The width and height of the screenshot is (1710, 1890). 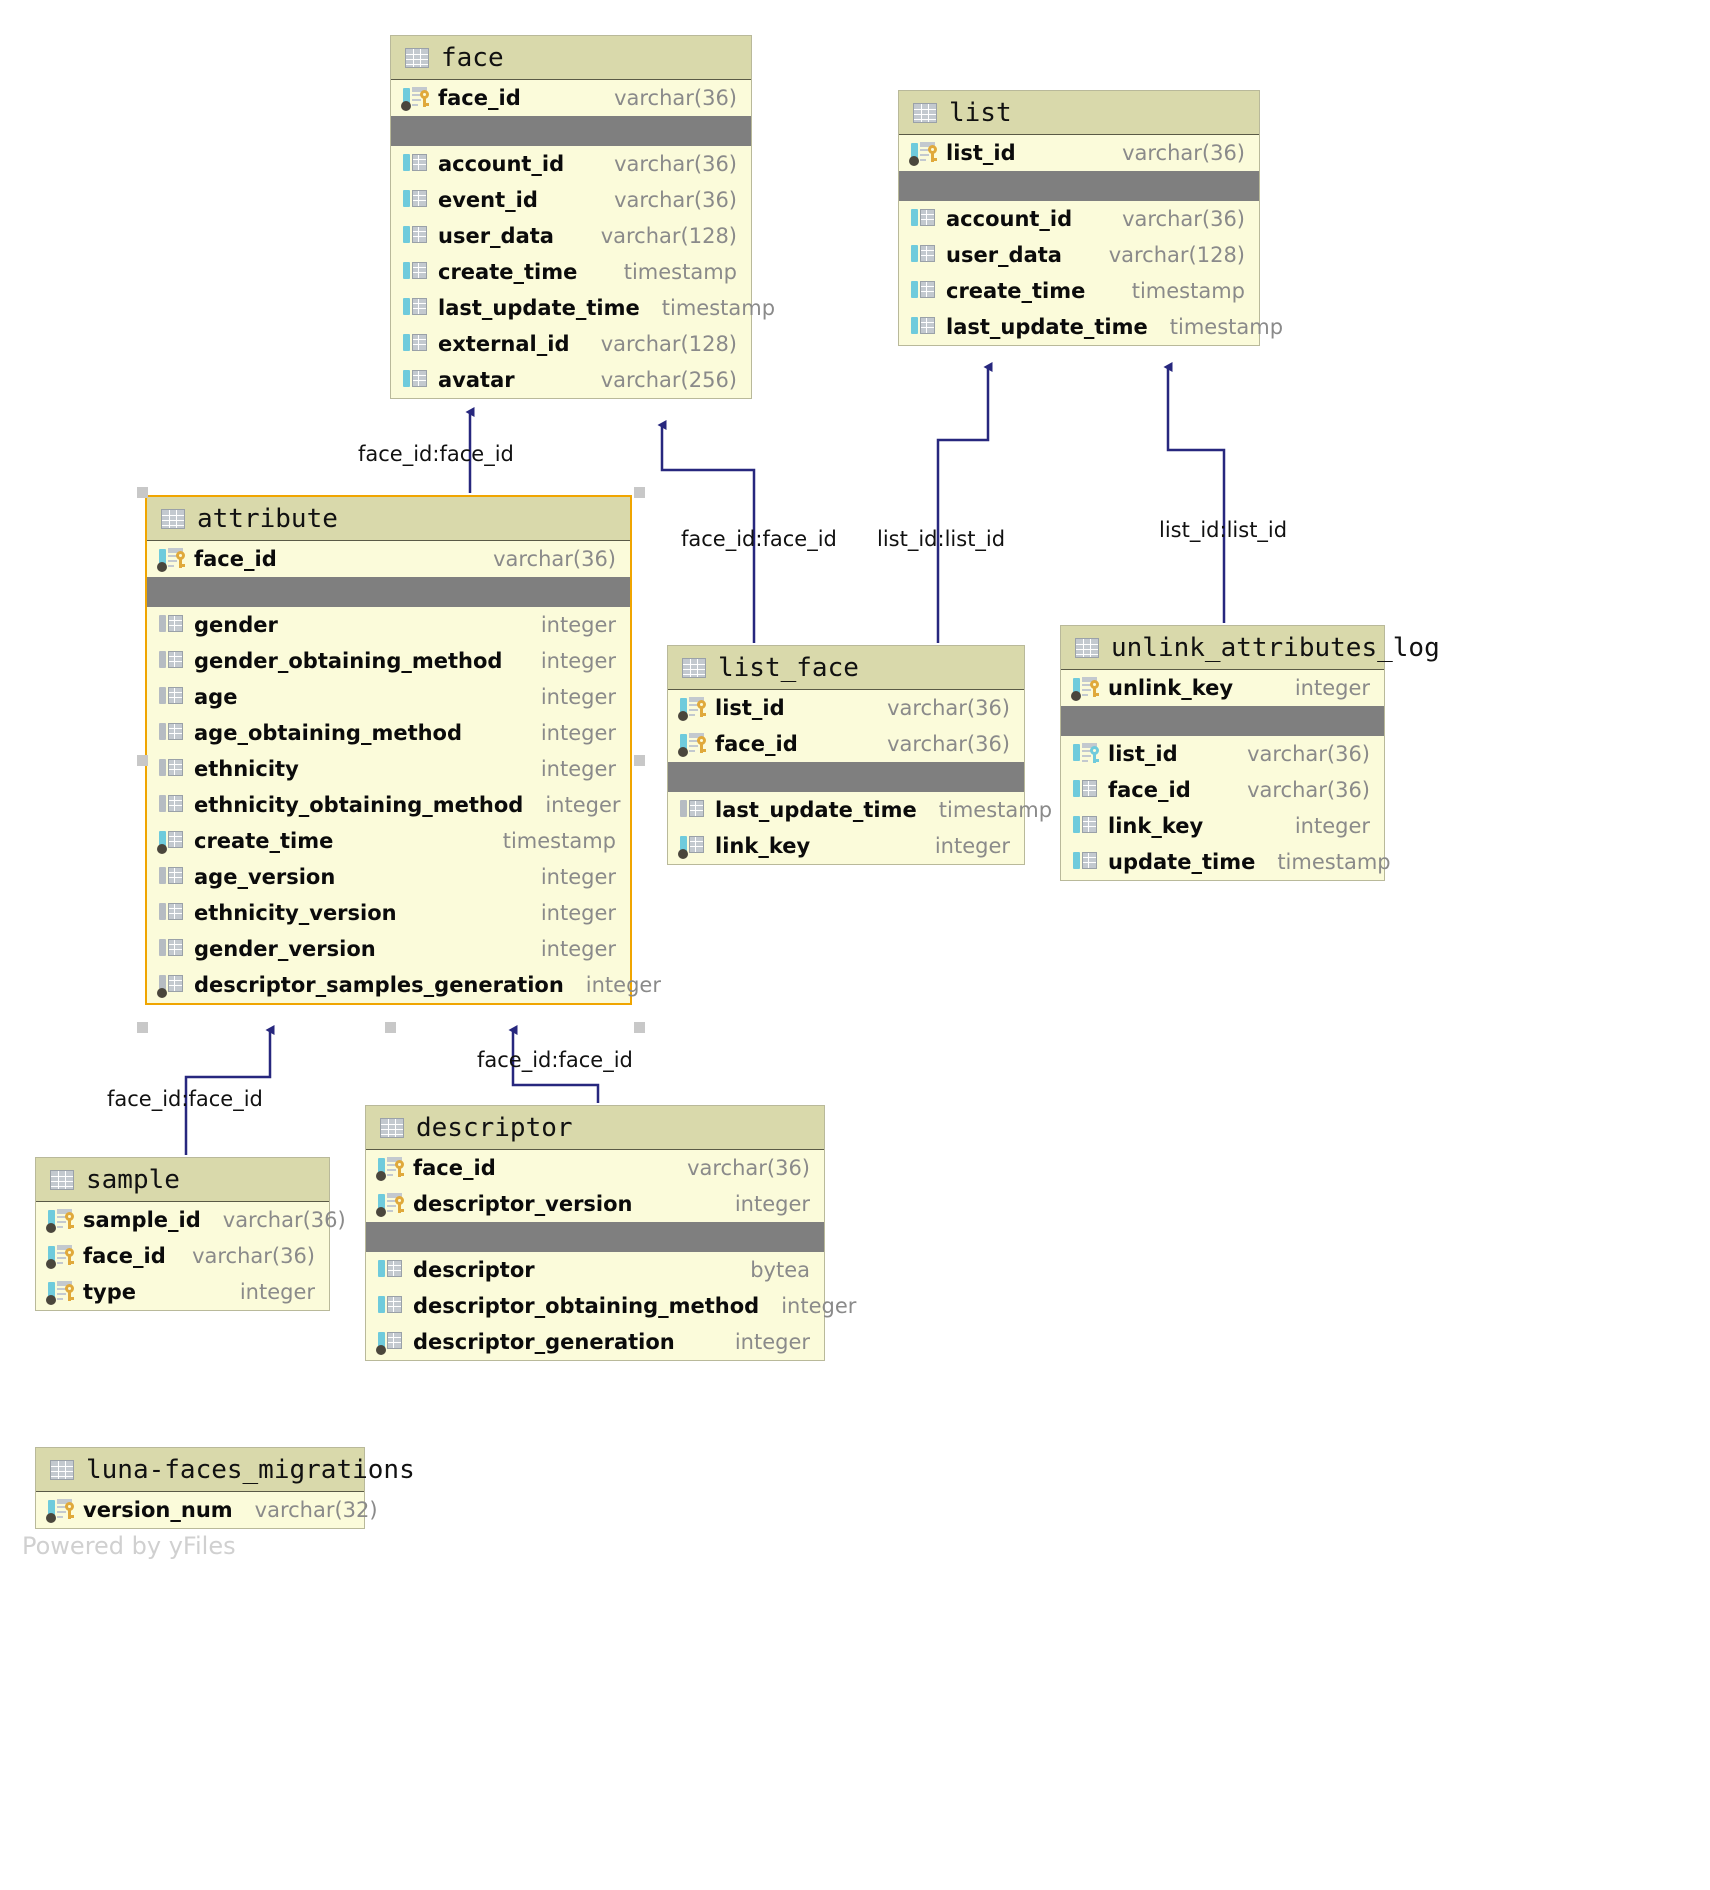 What do you see at coordinates (1182, 862) in the screenshot?
I see `column-name: update_time` at bounding box center [1182, 862].